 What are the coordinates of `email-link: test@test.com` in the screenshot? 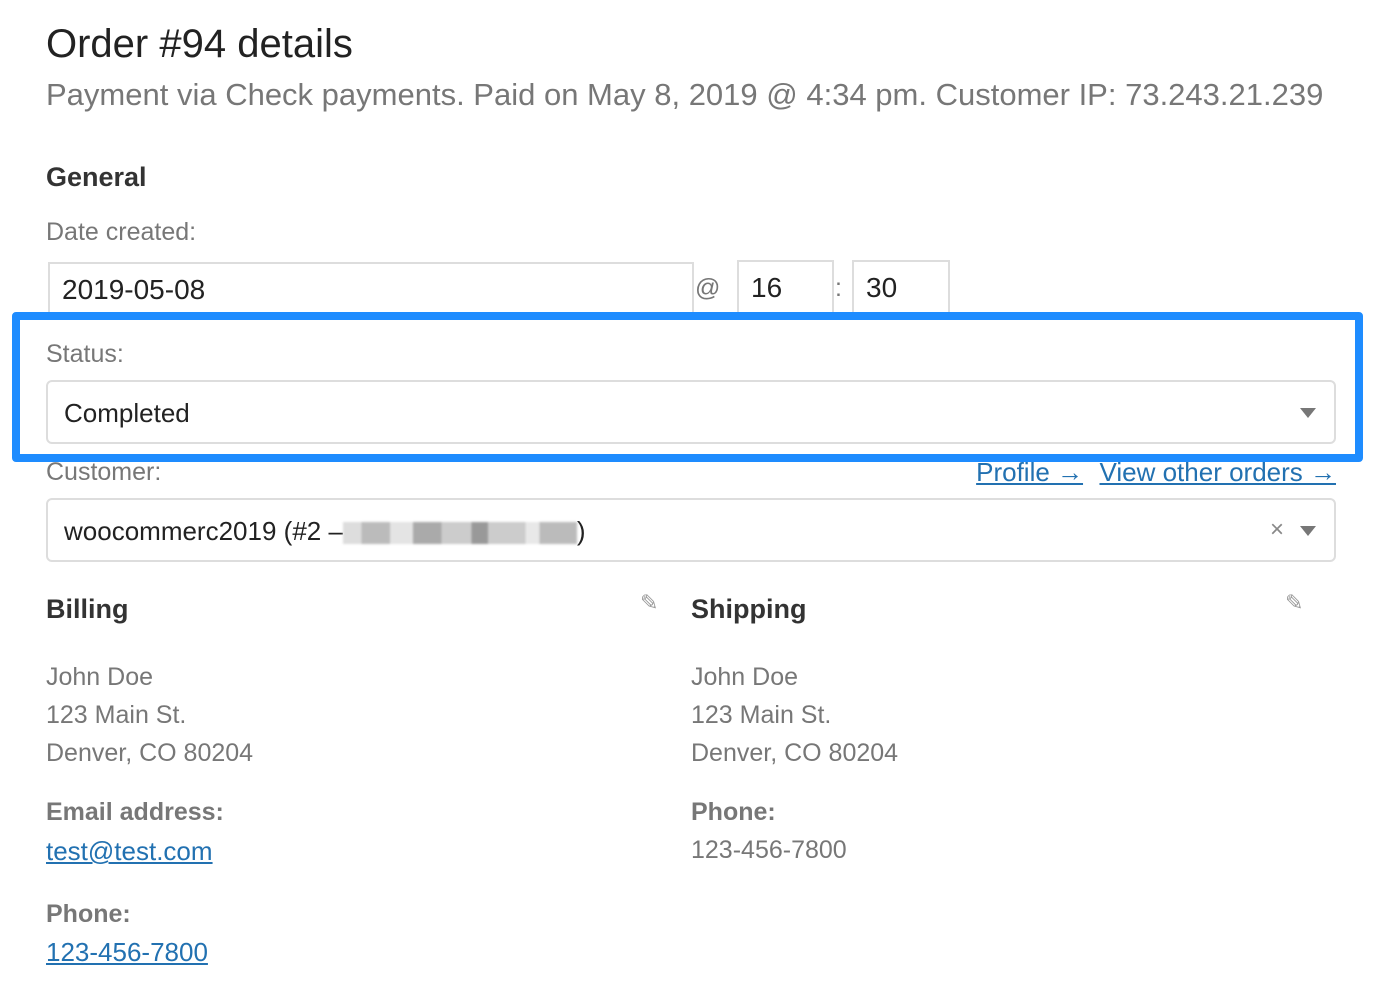 It's located at (129, 851).